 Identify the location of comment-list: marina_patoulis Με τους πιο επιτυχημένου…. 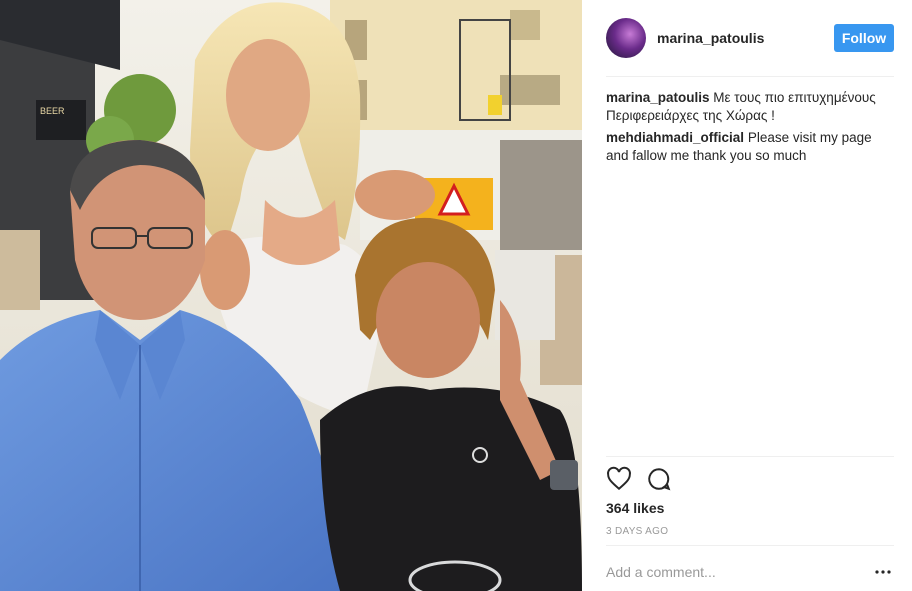
(747, 129).